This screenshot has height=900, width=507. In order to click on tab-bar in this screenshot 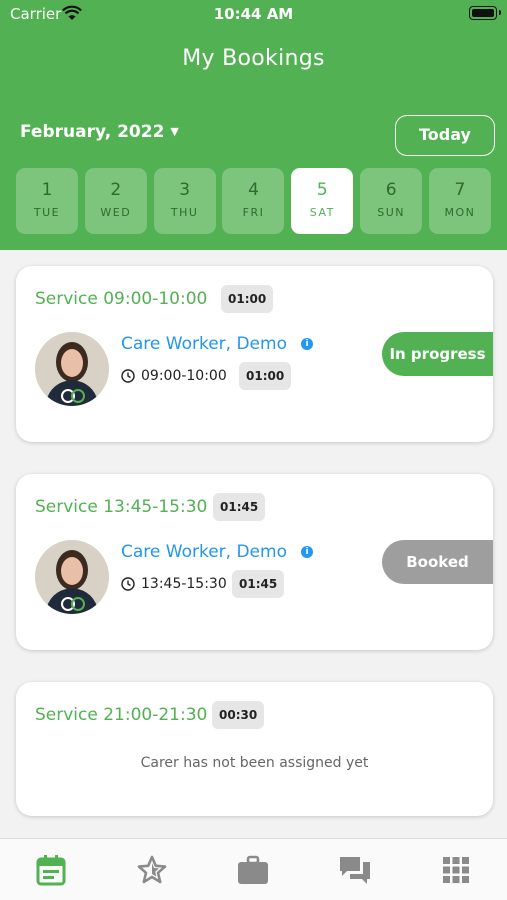, I will do `click(253, 869)`.